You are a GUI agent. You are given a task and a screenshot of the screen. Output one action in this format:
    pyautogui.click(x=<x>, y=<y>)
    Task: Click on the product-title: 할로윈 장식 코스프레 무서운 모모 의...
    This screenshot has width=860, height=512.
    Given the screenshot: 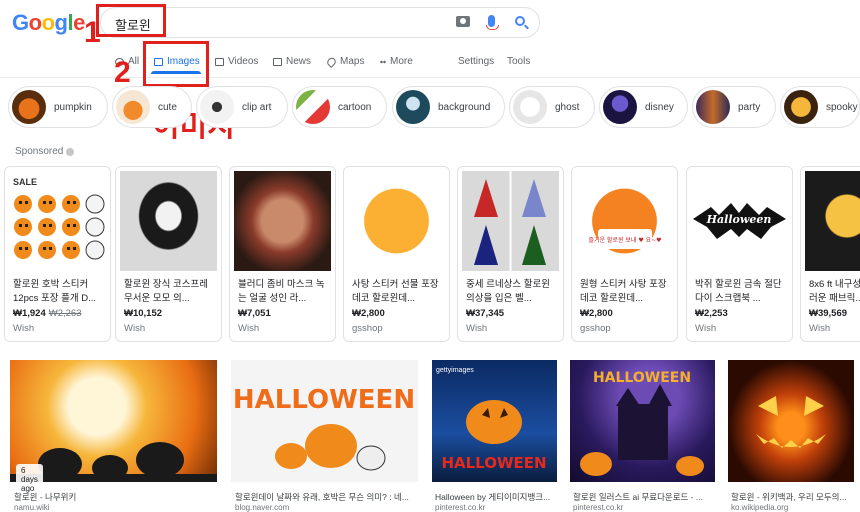 What is the action you would take?
    pyautogui.click(x=166, y=291)
    